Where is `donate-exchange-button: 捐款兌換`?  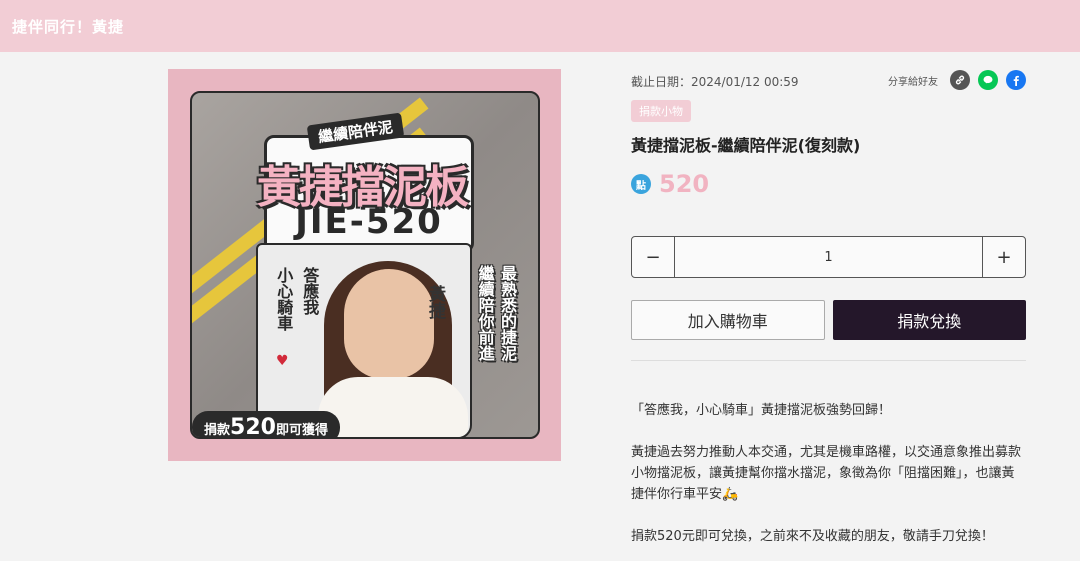 donate-exchange-button: 捐款兌換 is located at coordinates (929, 320).